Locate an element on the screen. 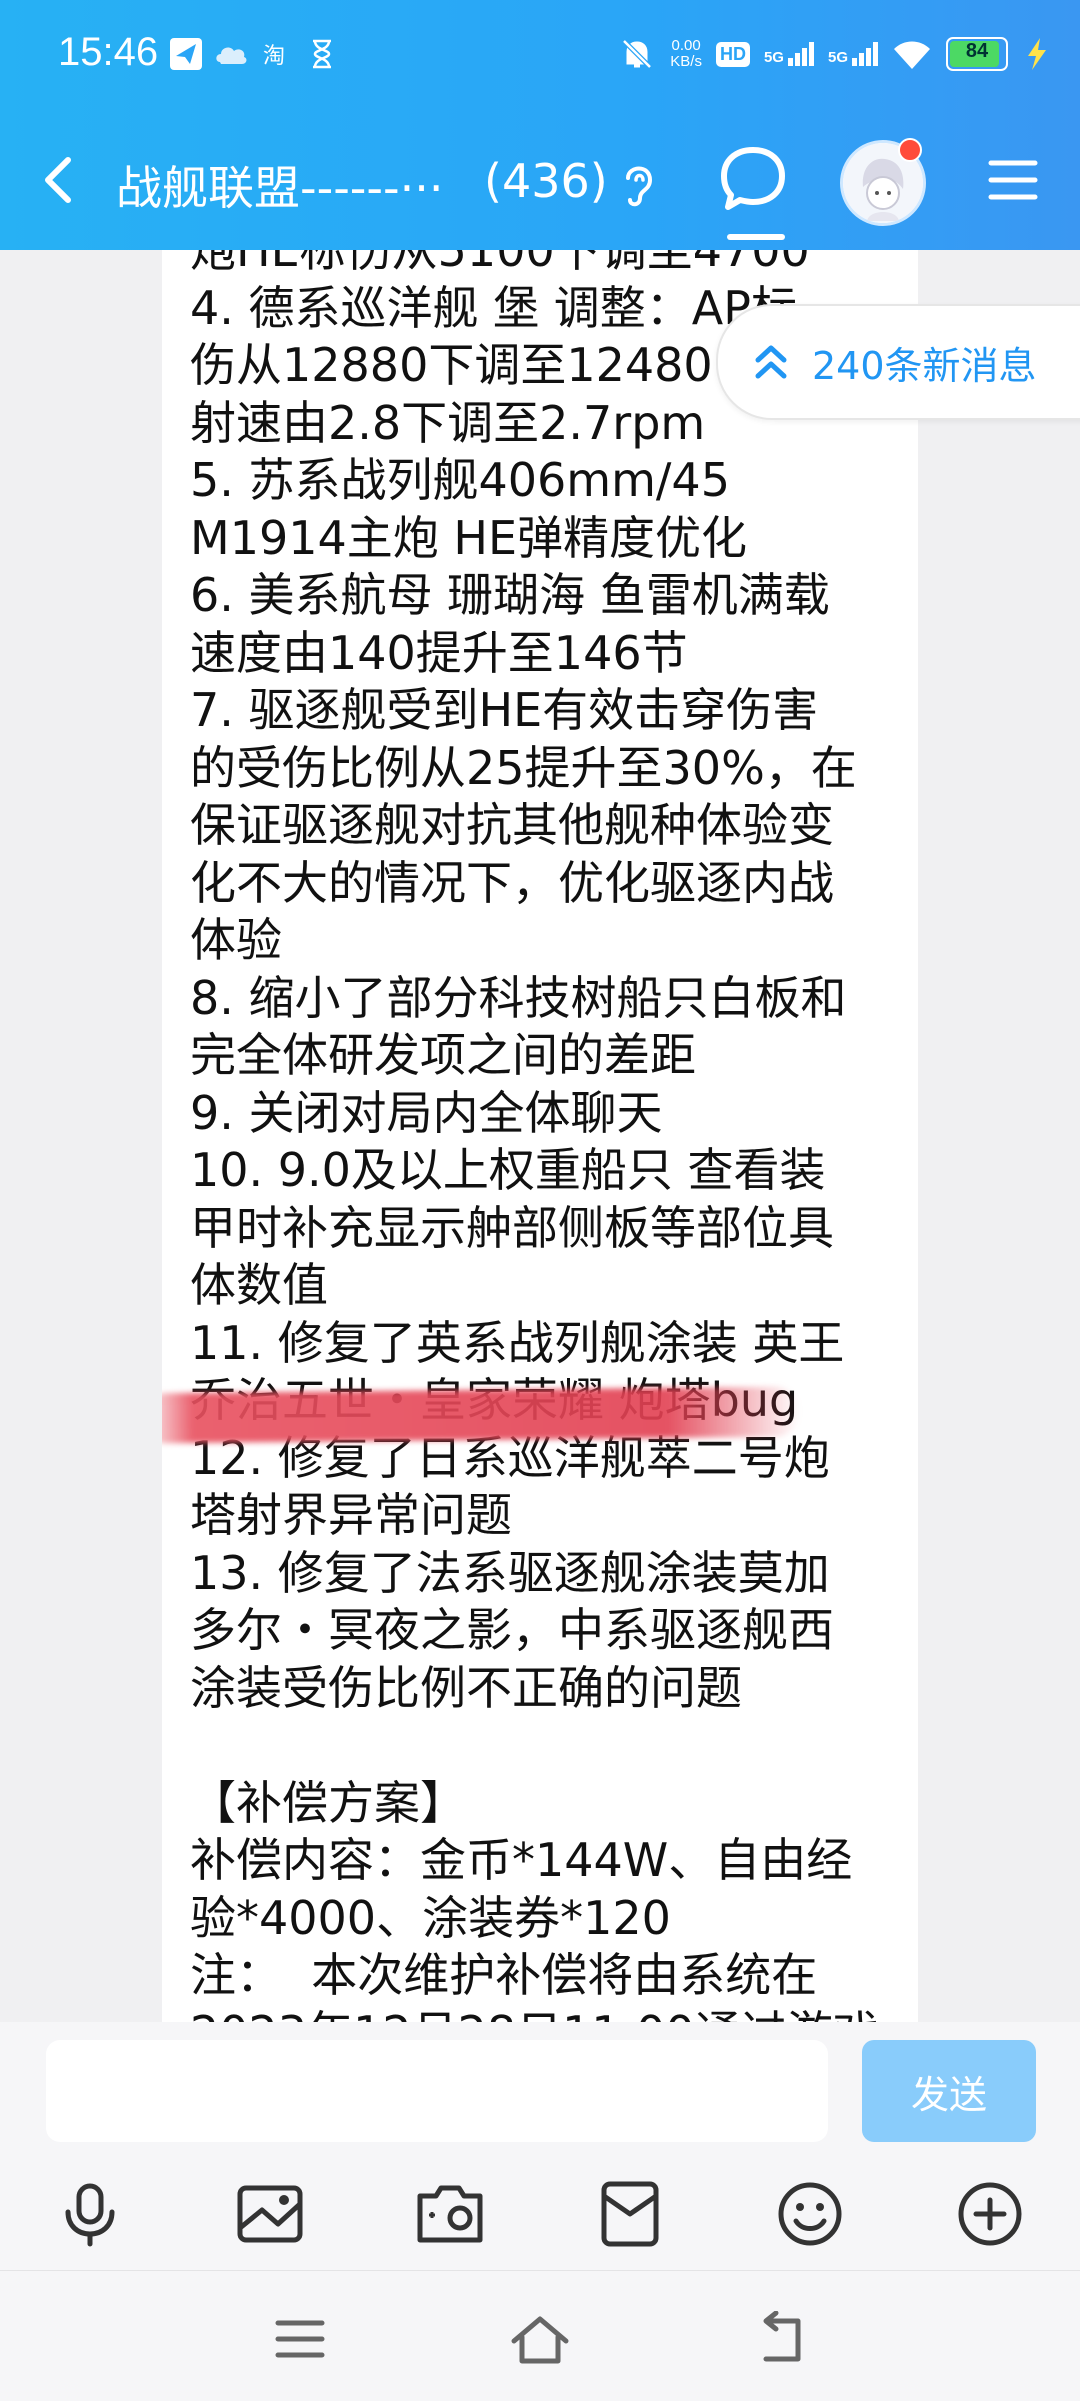 This screenshot has width=1080, height=2401. signal-1-label: 5G is located at coordinates (773, 57).